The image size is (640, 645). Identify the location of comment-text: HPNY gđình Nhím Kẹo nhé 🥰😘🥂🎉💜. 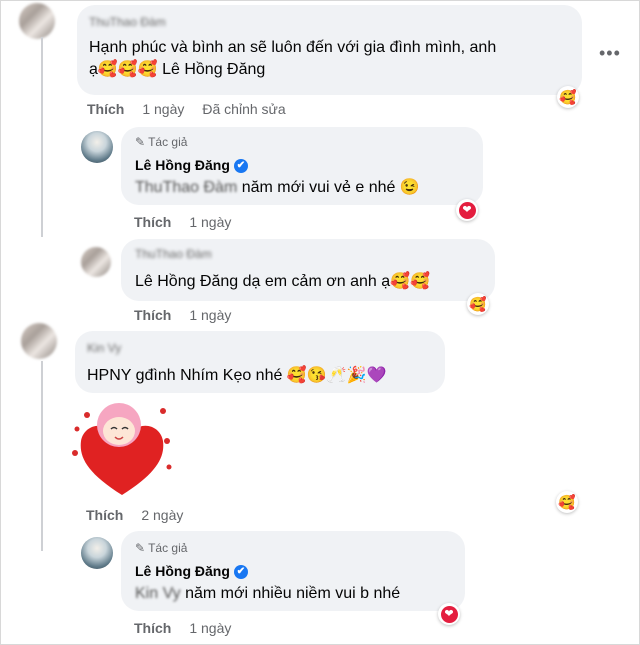
(237, 375).